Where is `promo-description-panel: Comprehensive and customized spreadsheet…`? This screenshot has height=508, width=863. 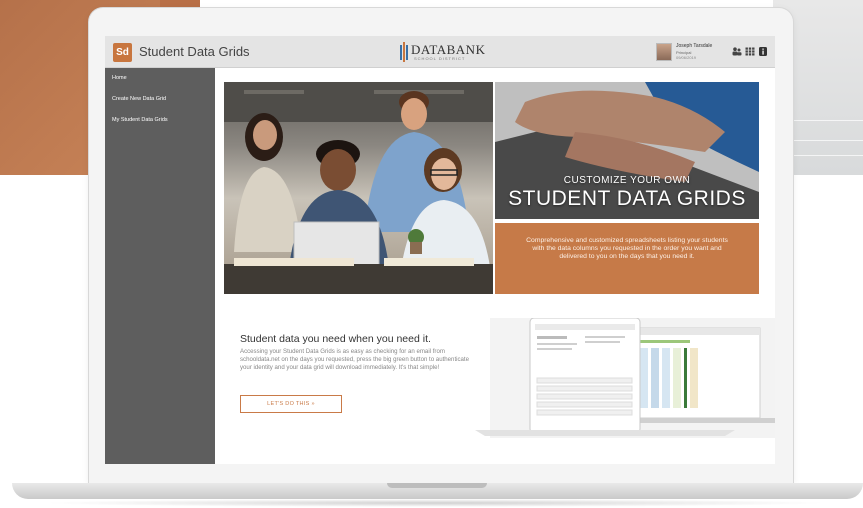
promo-description-panel: Comprehensive and customized spreadsheet… is located at coordinates (627, 258).